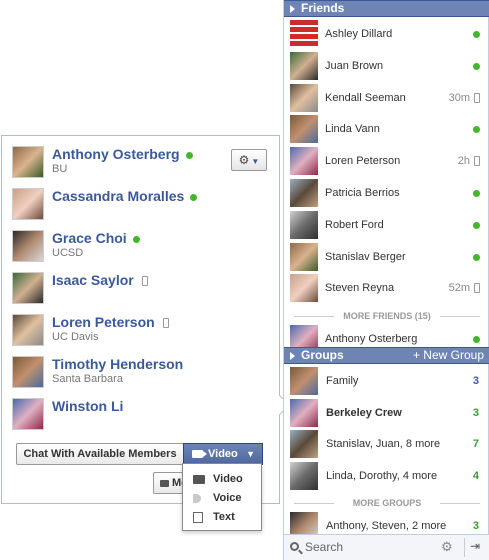 The height and width of the screenshot is (560, 489). I want to click on friend-row: Loren Peterson 2h, so click(386, 162).